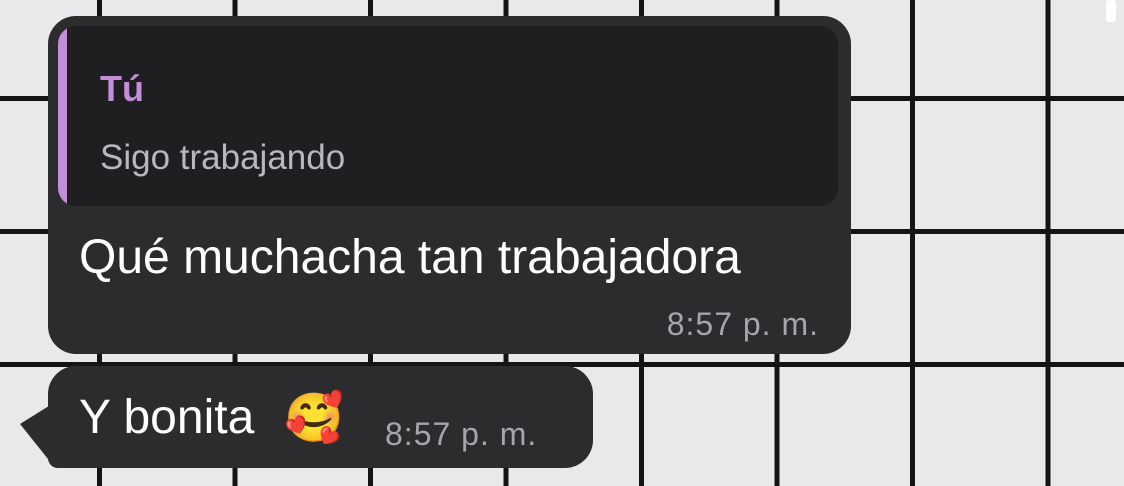 Image resolution: width=1124 pixels, height=486 pixels. I want to click on status-indicator, so click(1111, 11).